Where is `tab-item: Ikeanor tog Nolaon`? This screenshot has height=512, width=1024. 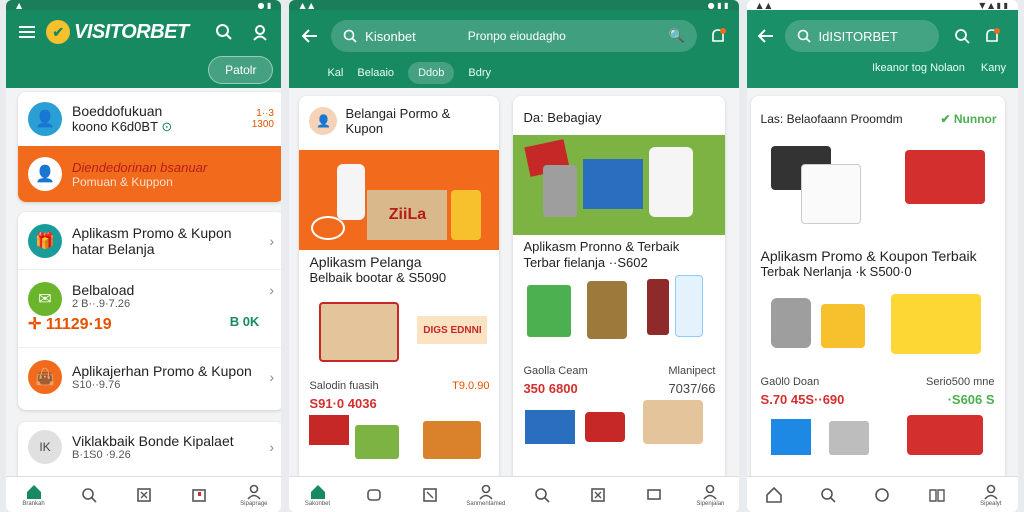 tab-item: Ikeanor tog Nolaon is located at coordinates (918, 68).